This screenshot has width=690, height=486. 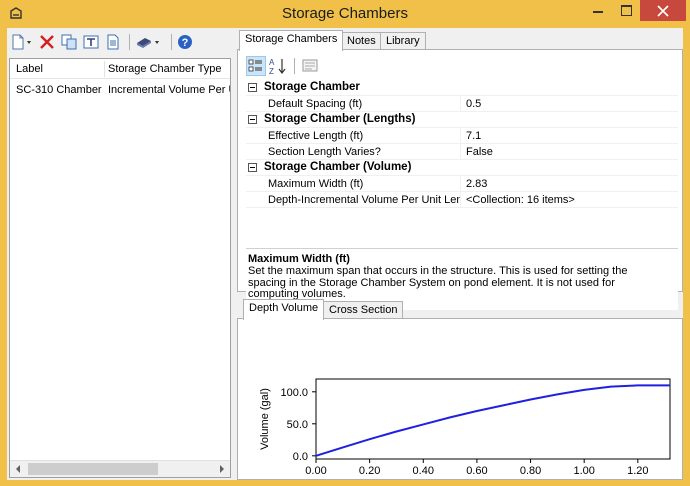 I want to click on chevron-right-icon, so click(x=222, y=469).